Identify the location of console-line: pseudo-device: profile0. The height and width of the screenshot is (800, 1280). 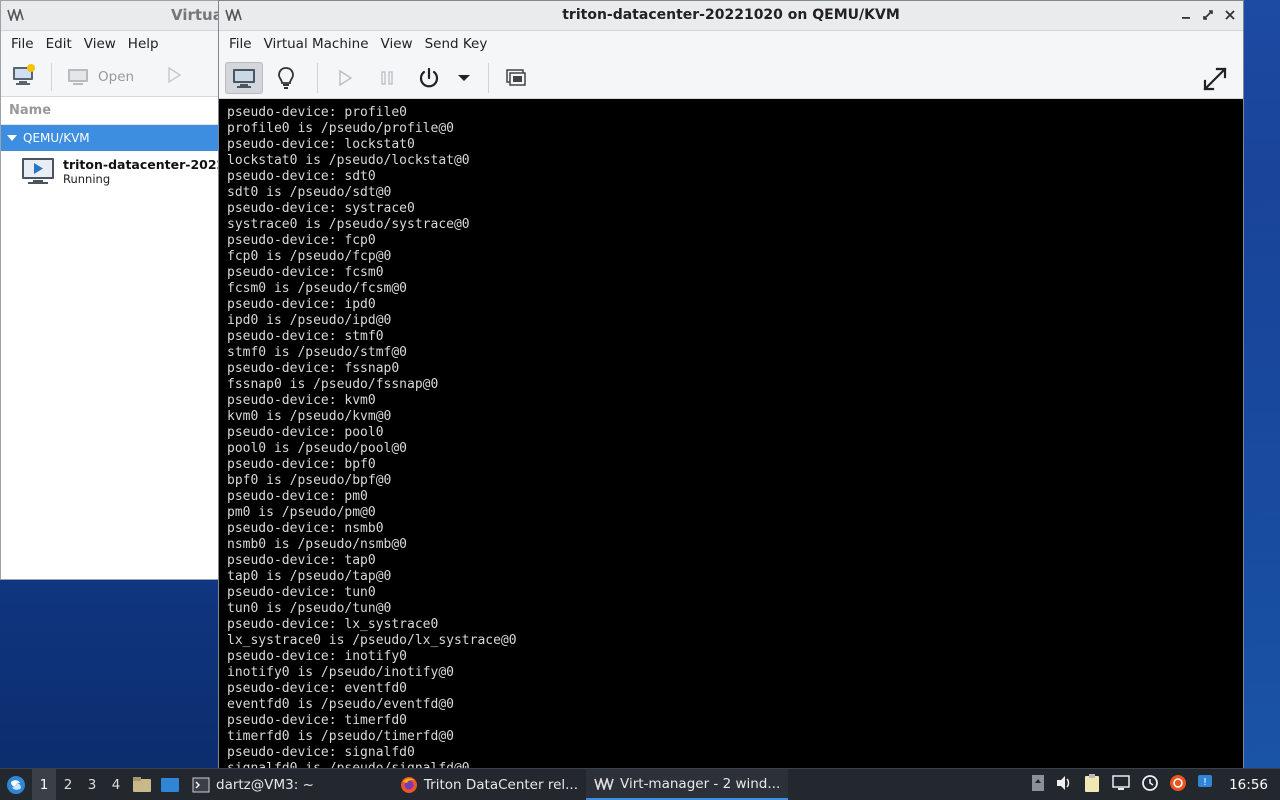
(317, 112).